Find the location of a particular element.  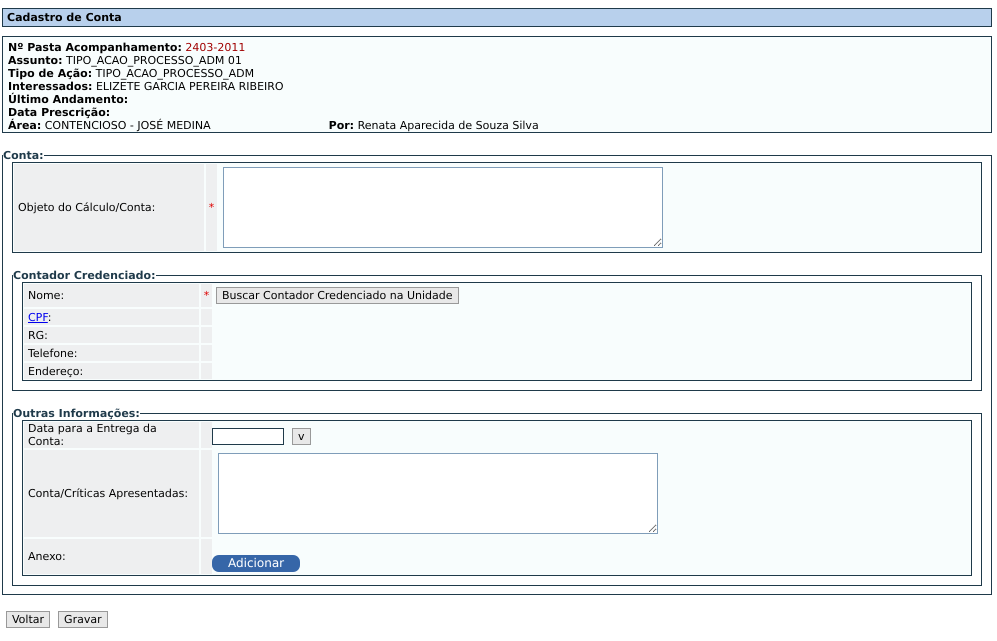

calendar-button: v is located at coordinates (301, 436).